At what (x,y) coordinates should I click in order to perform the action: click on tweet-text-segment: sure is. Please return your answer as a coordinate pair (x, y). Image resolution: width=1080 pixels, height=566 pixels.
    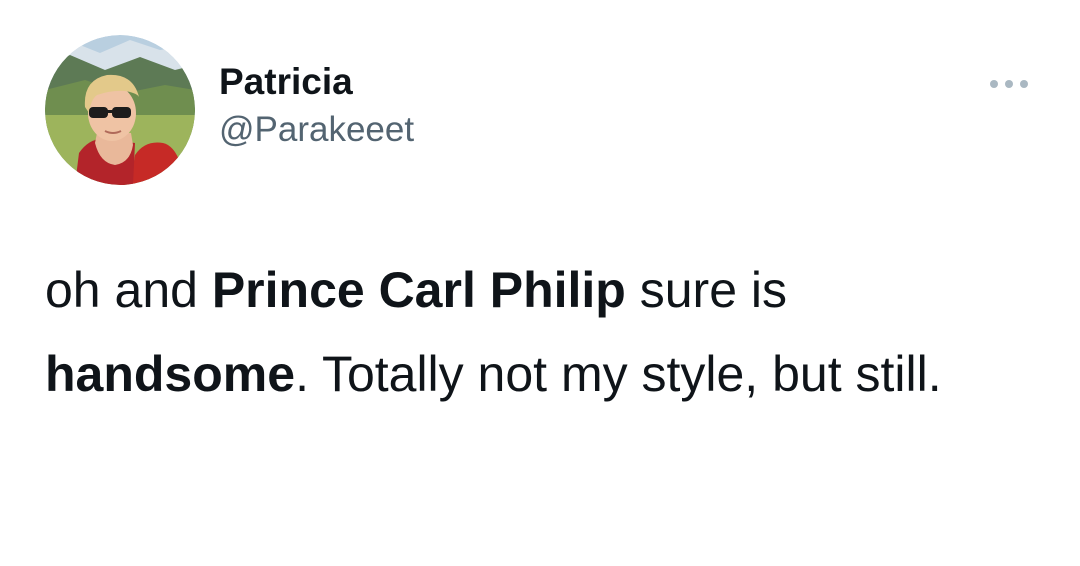
    Looking at the image, I should click on (706, 290).